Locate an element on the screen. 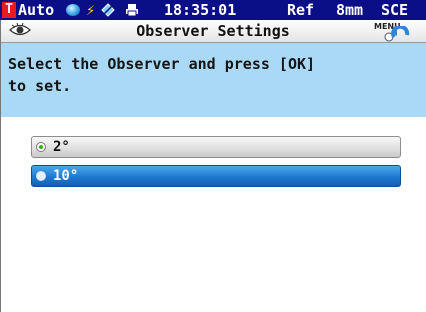 Image resolution: width=426 pixels, height=312 pixels. menu-back-icon is located at coordinates (395, 34).